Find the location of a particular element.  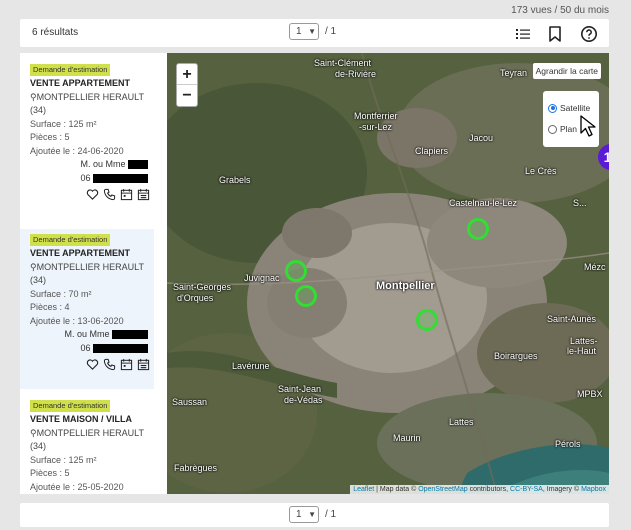

bottom-pagination: 1 ▼ / 1 is located at coordinates (312, 514).